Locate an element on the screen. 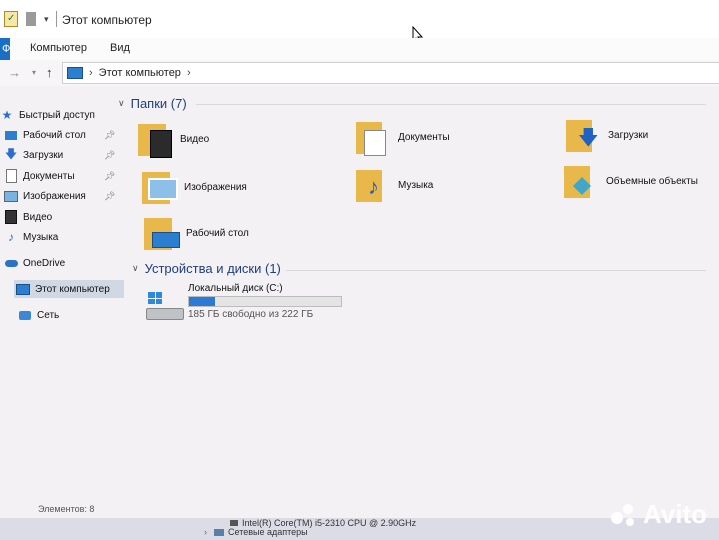  video-icon is located at coordinates (11, 217).